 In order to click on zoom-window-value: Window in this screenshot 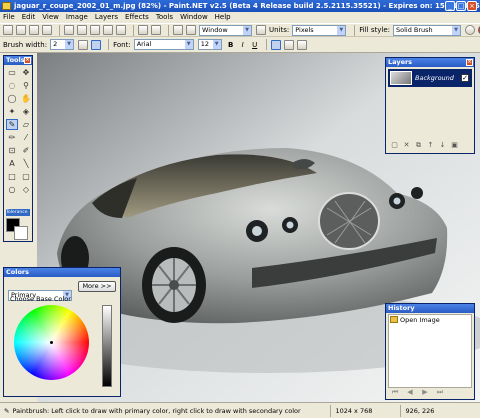, I will do `click(215, 29)`.